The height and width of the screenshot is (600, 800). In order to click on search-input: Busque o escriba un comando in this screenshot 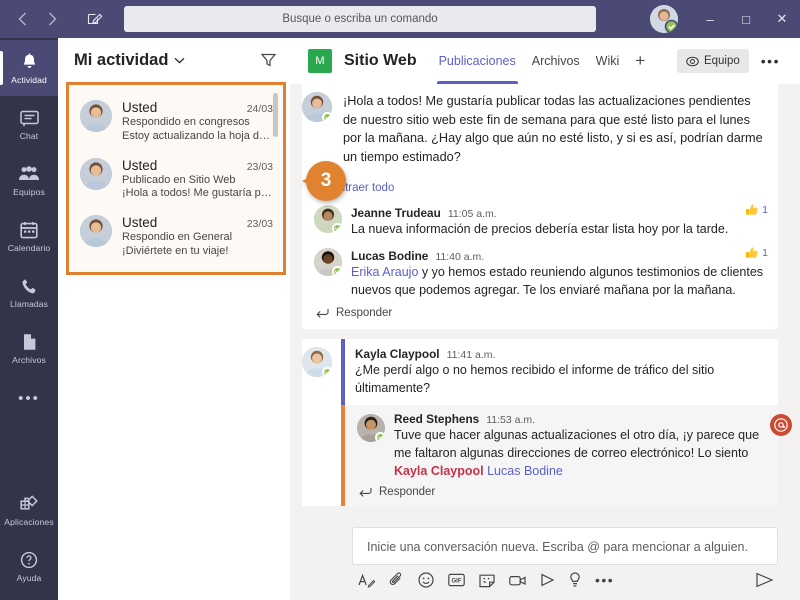, I will do `click(360, 19)`.